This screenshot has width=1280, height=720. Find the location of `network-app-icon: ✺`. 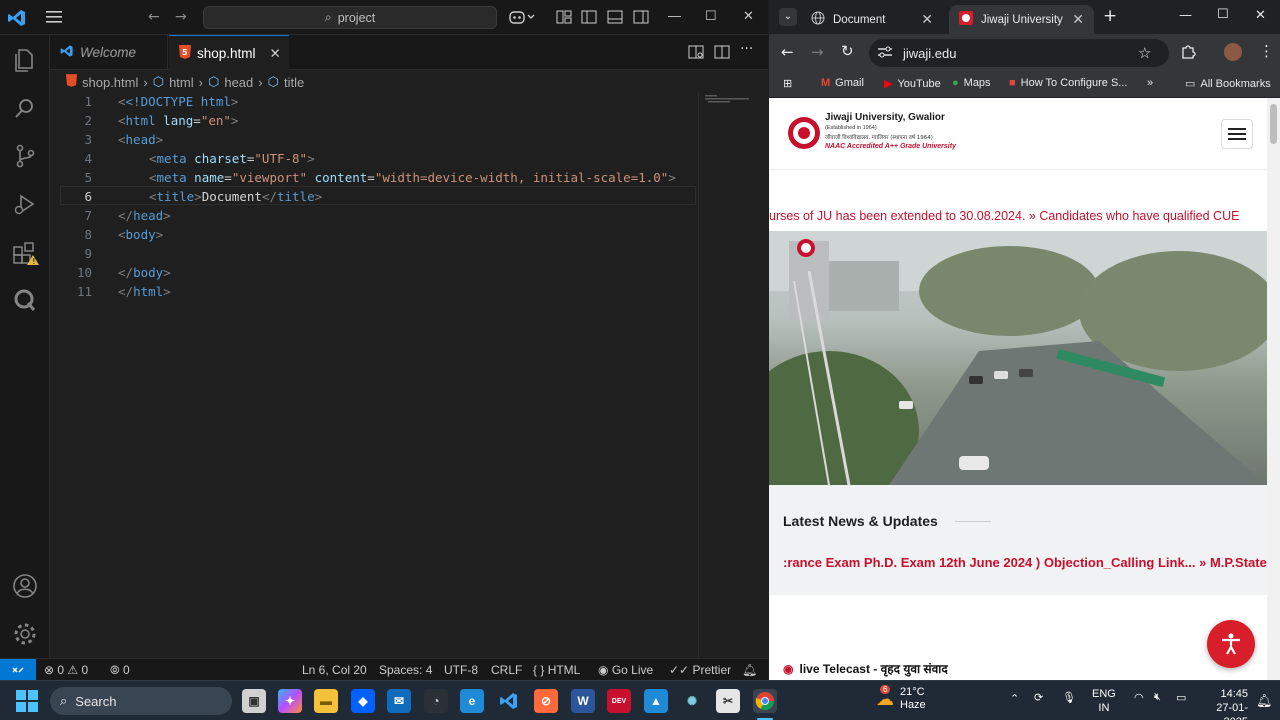

network-app-icon: ✺ is located at coordinates (692, 701).